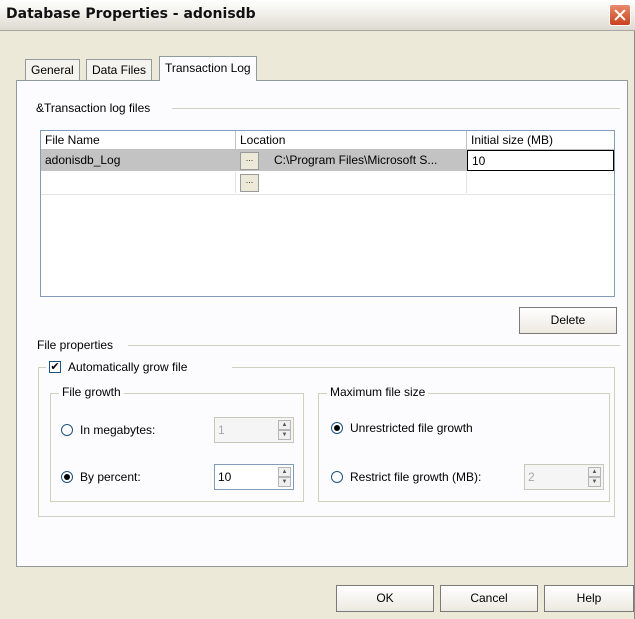 The image size is (635, 619). What do you see at coordinates (317, 15) in the screenshot?
I see `title-bar: Database Properties - adonisdb` at bounding box center [317, 15].